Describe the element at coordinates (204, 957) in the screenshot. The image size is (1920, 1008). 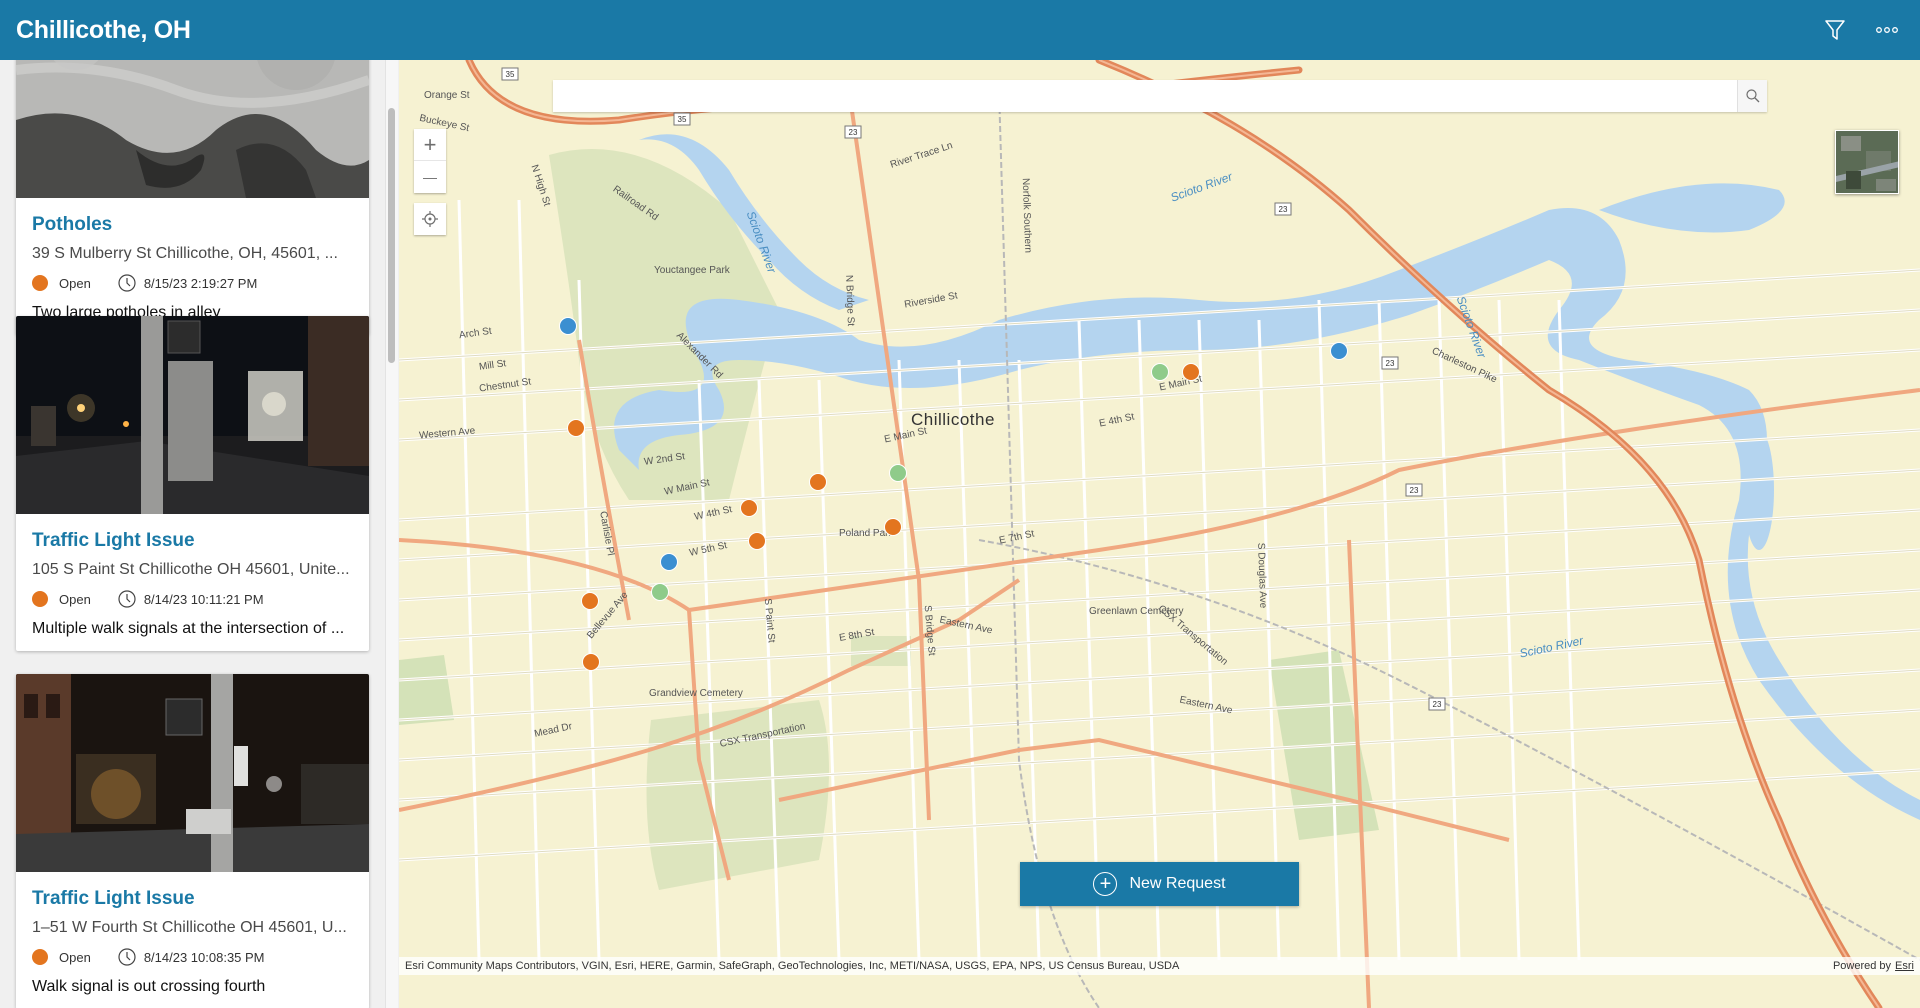
I see `request-timestamp: 8/14/23 10:08:35 PM` at that location.